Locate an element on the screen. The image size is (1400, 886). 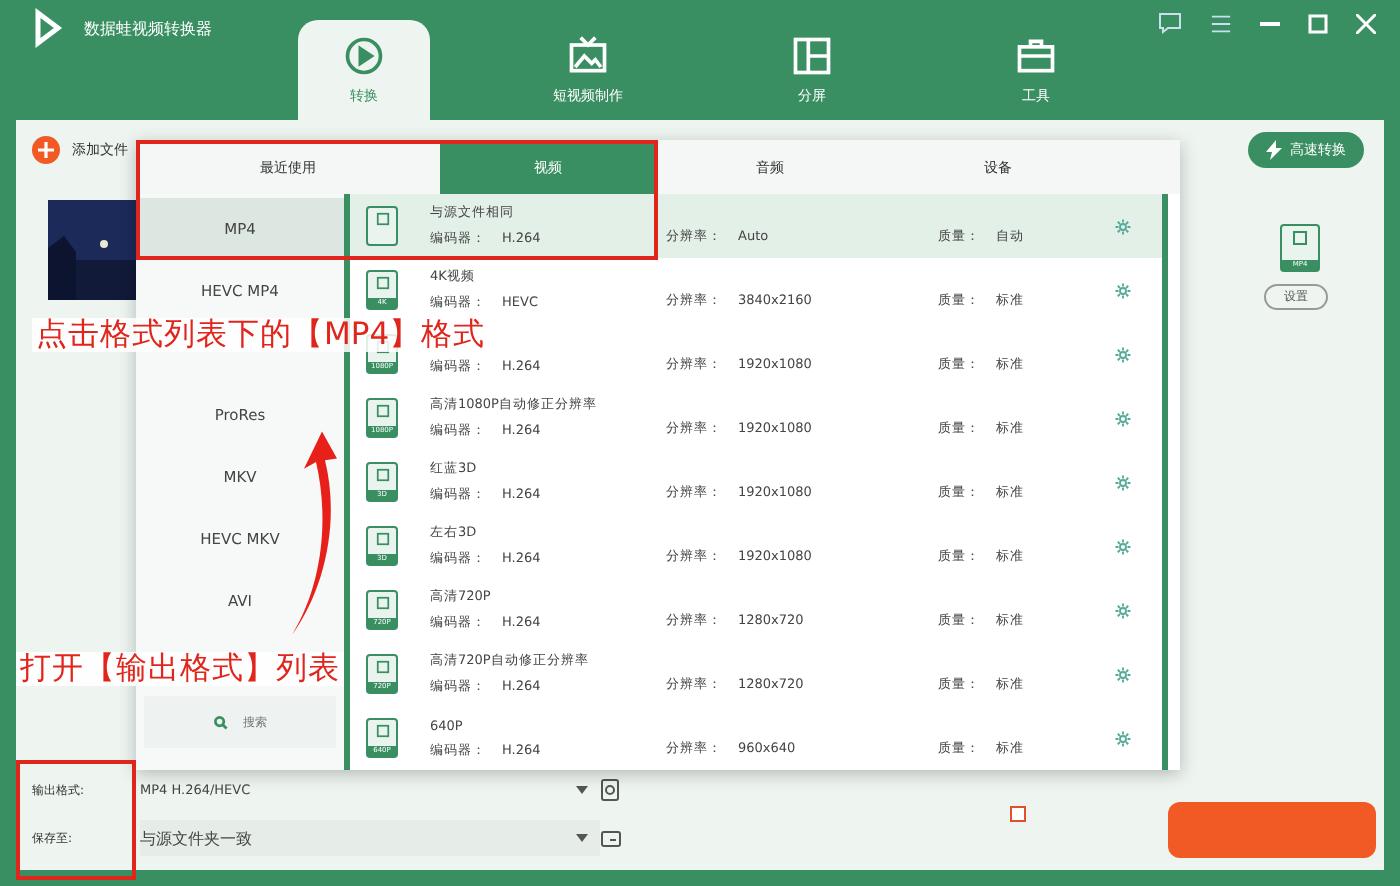
app-title: 数据蛙视频转换器 is located at coordinates (148, 28).